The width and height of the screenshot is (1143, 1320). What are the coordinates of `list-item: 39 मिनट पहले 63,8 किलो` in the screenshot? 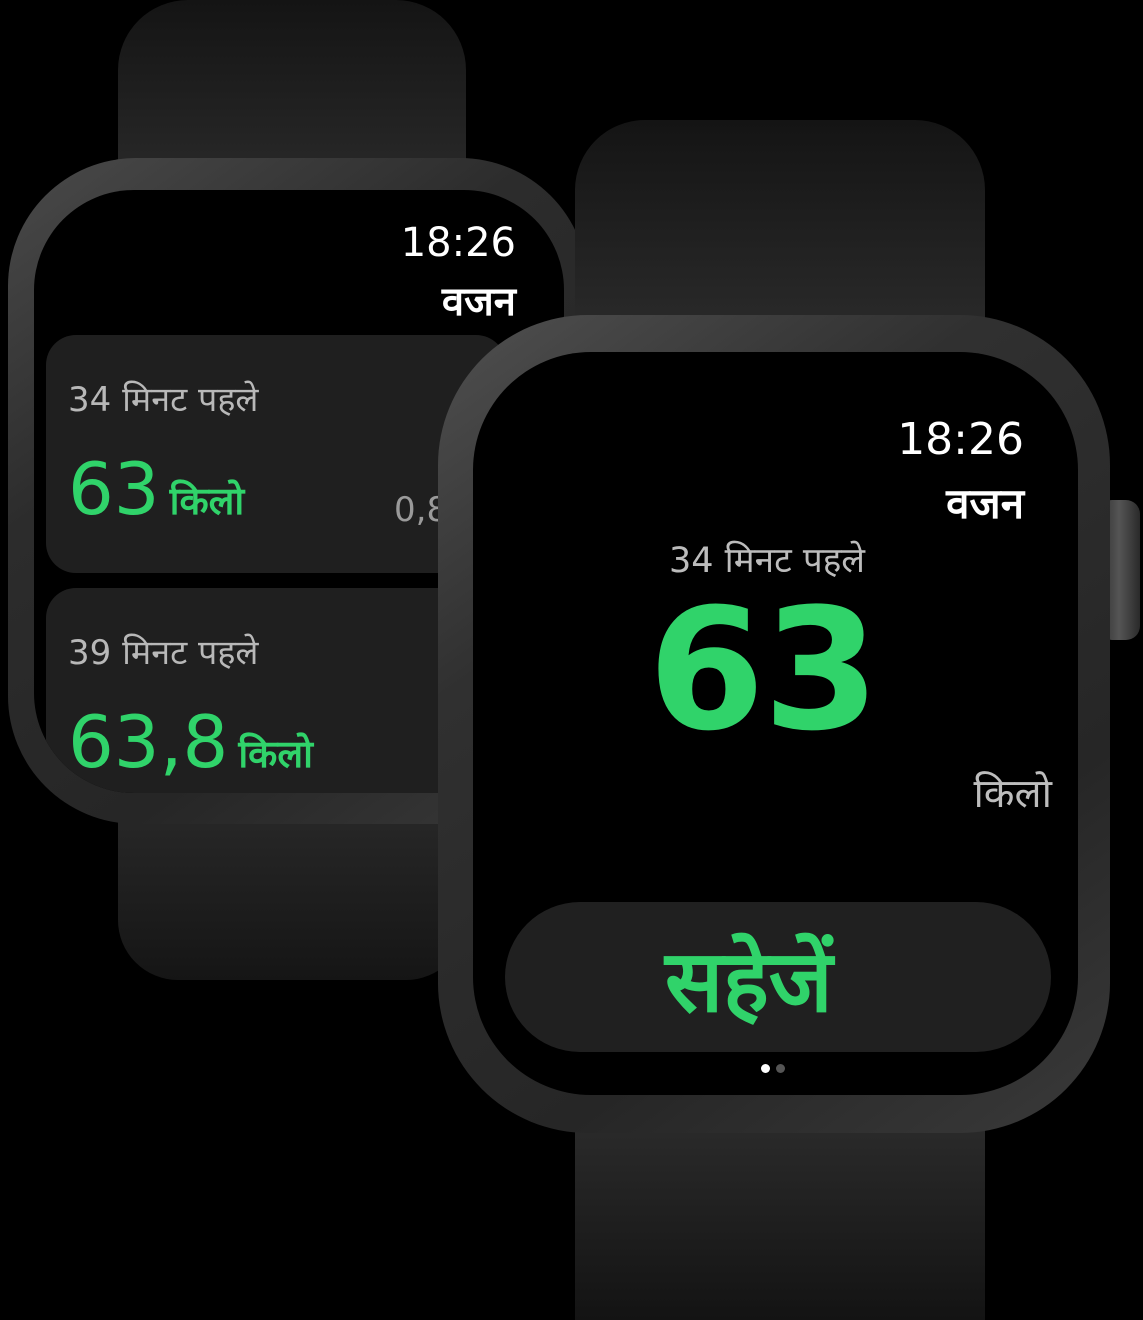 It's located at (276, 690).